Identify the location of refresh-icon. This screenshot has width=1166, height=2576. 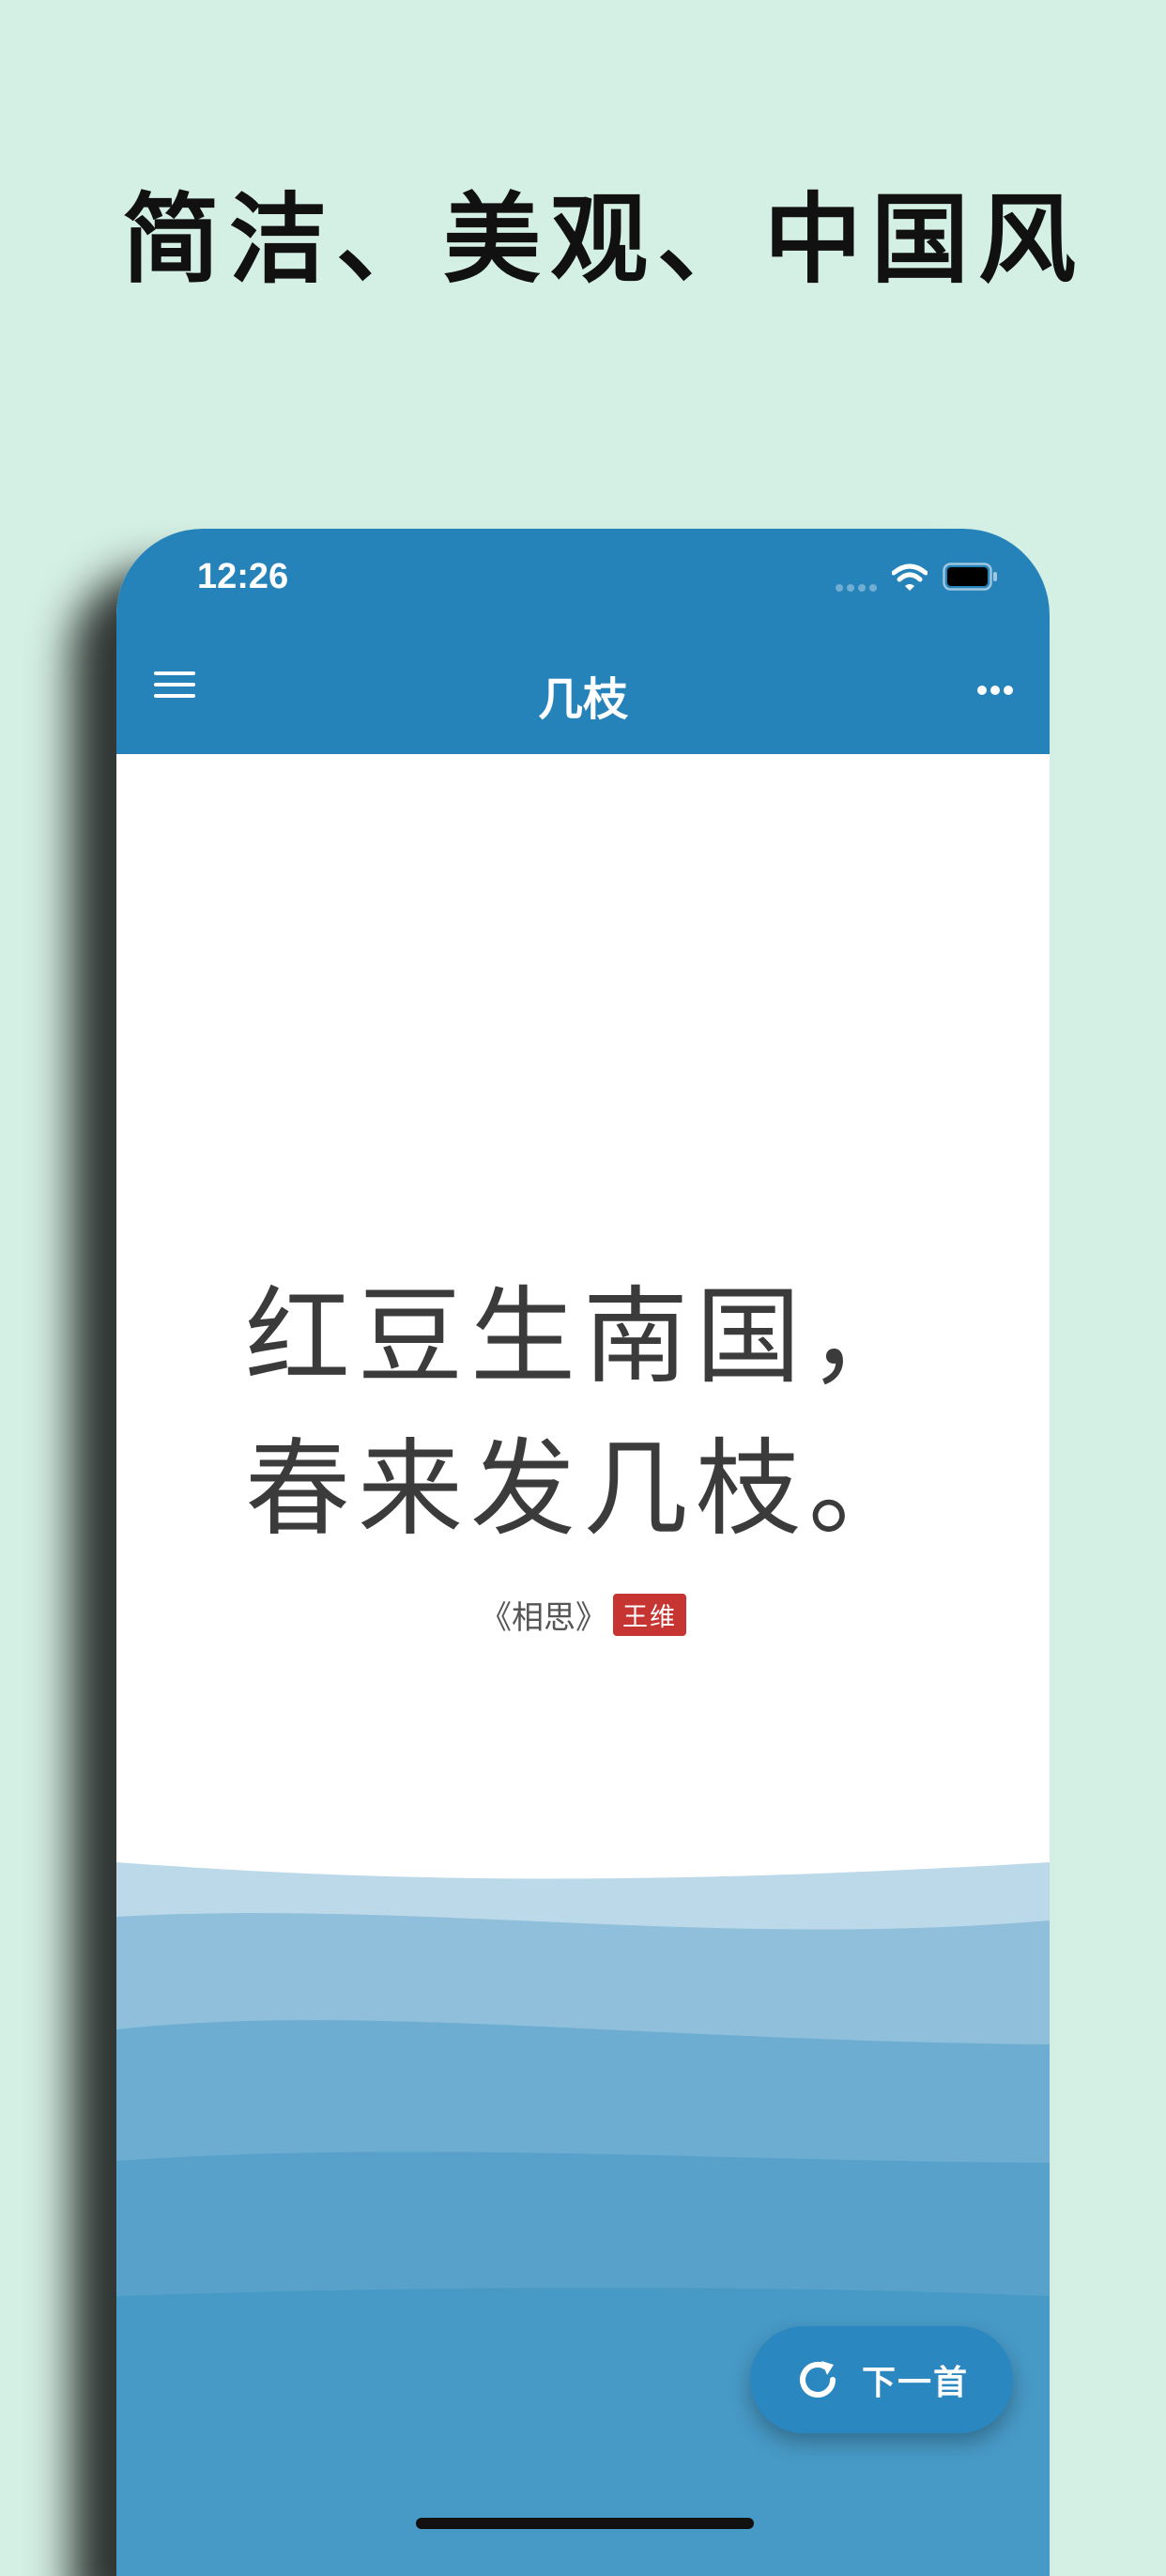
(818, 2379).